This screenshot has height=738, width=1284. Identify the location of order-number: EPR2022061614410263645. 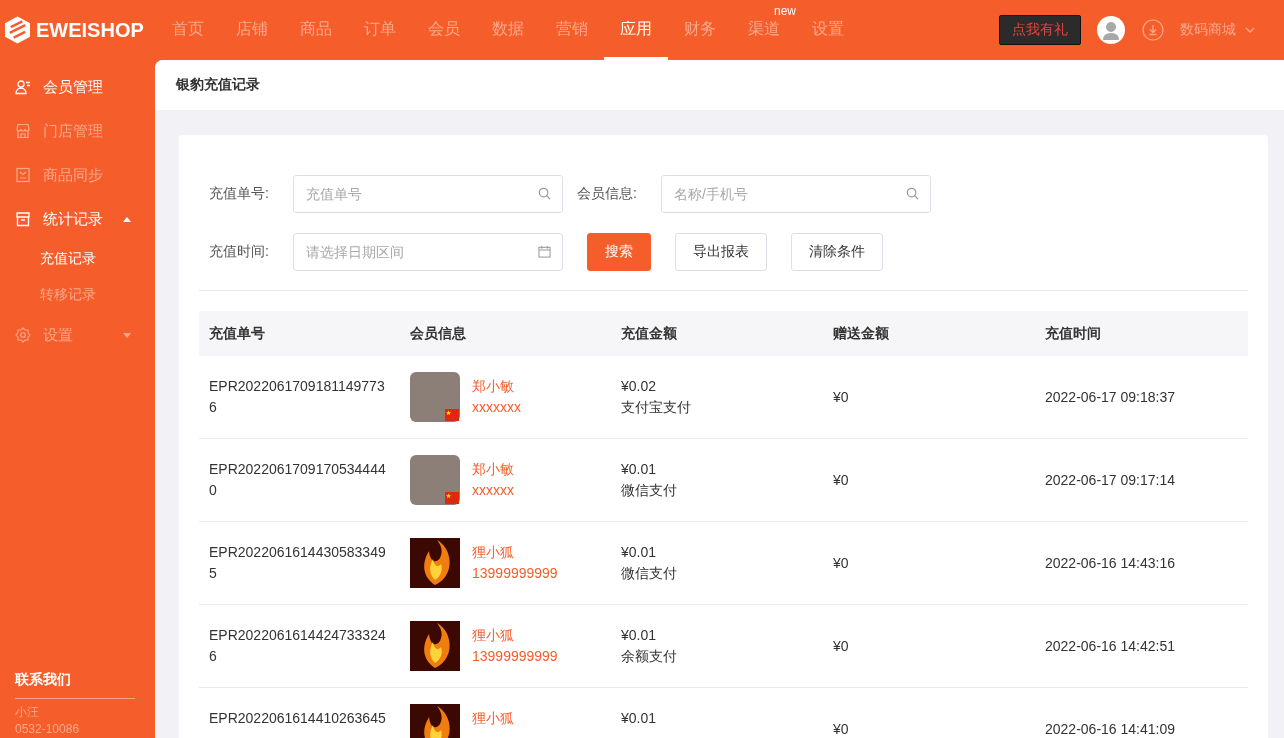
(298, 718).